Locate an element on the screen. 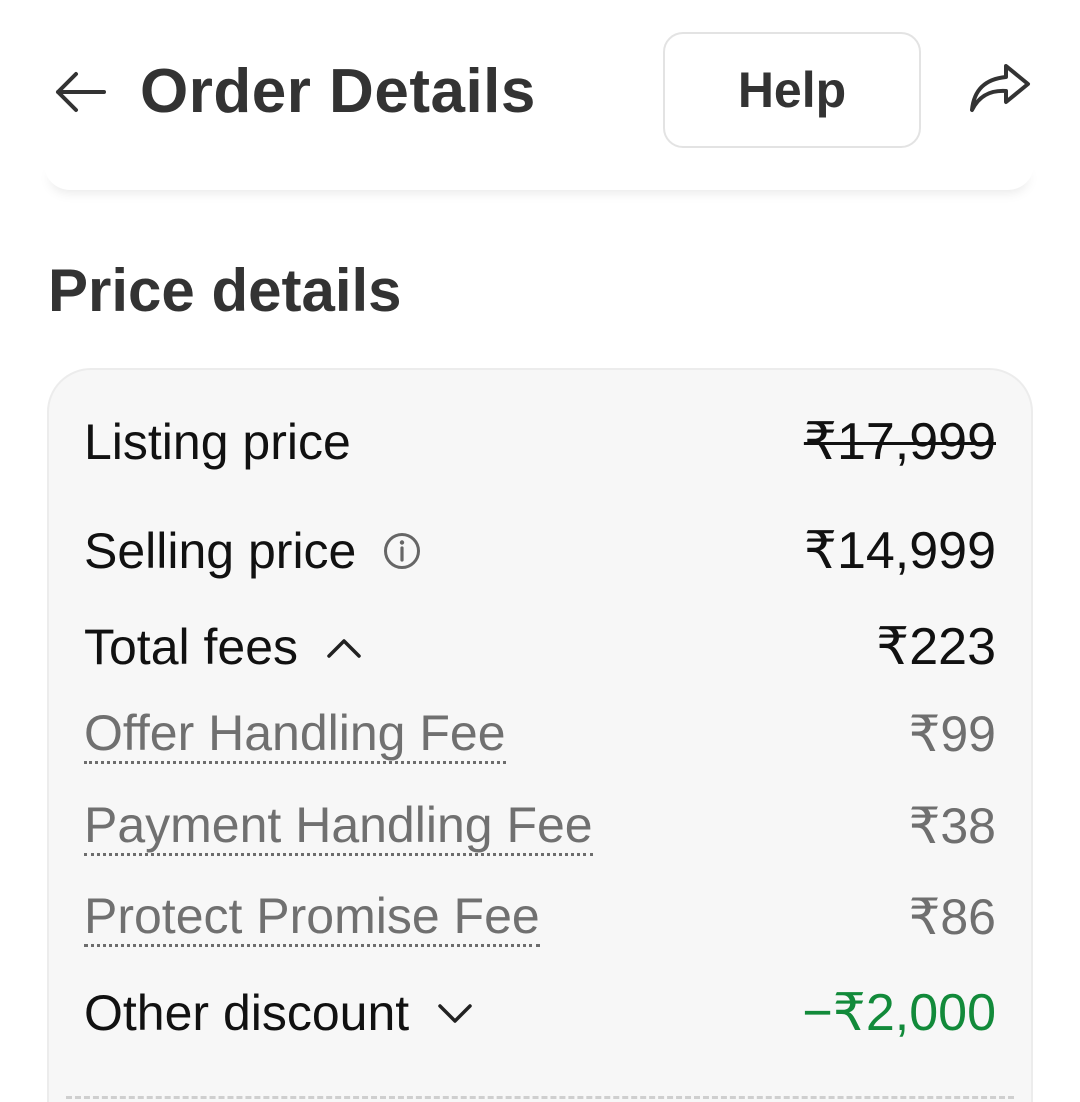 This screenshot has width=1080, height=1102. fee-item-row: Protect Promise Fee ₹86 is located at coordinates (540, 917).